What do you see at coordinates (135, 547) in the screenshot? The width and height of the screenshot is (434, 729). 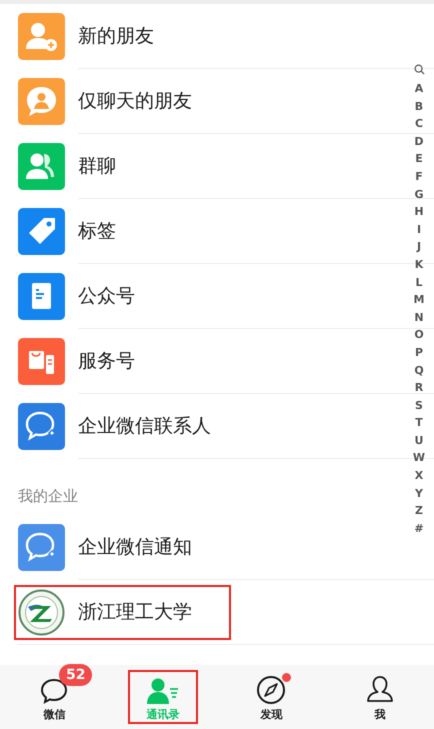 I see `entry-label: 企业微信通知` at bounding box center [135, 547].